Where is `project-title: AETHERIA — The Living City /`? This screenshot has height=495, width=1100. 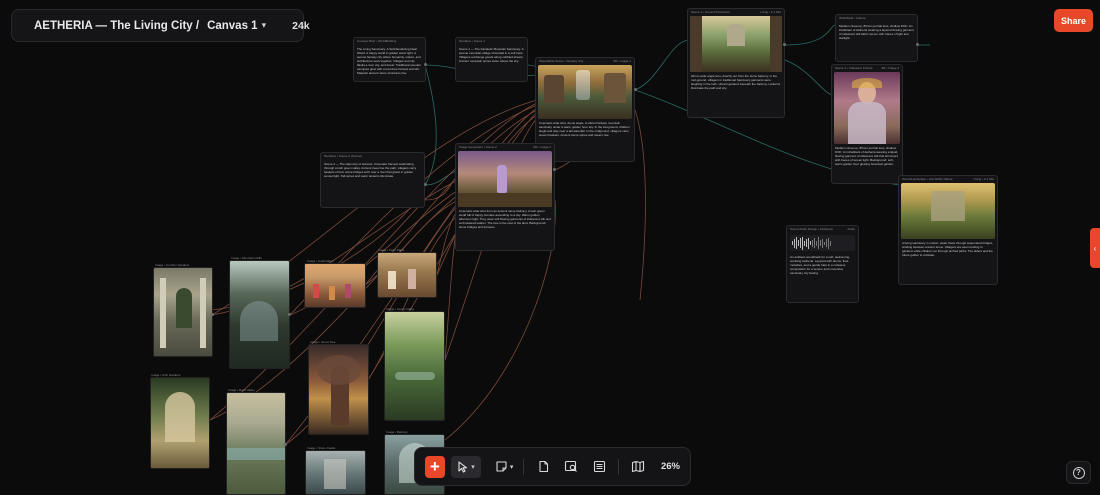 project-title: AETHERIA — The Living City / is located at coordinates (116, 26).